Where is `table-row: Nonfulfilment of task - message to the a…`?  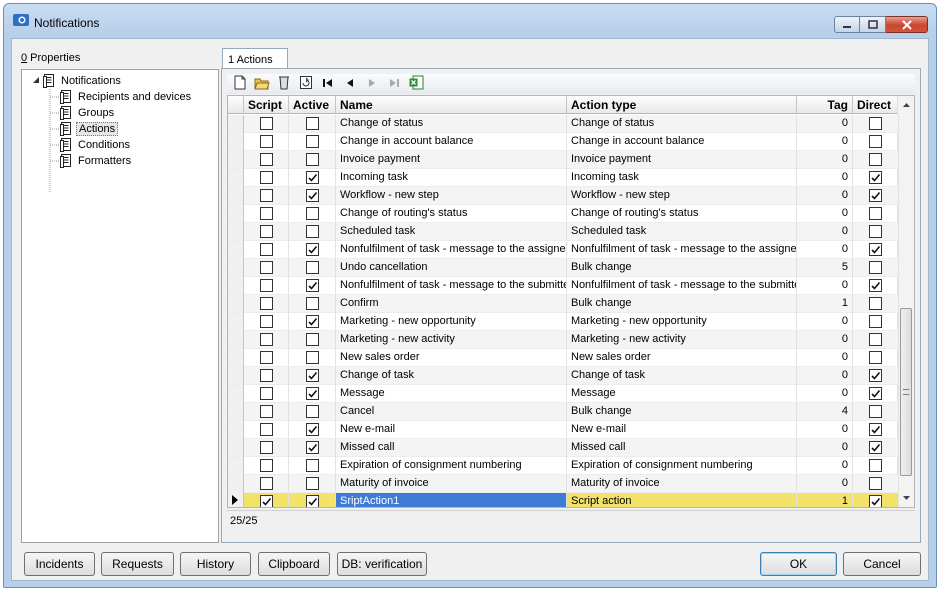
table-row: Nonfulfilment of task - message to the a… is located at coordinates (563, 250).